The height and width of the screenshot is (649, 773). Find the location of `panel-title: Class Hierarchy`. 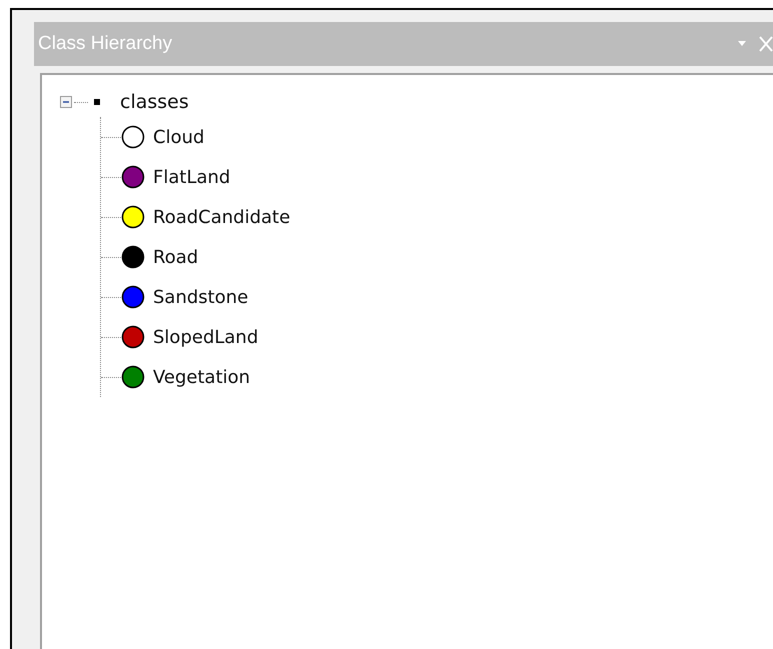

panel-title: Class Hierarchy is located at coordinates (106, 44).